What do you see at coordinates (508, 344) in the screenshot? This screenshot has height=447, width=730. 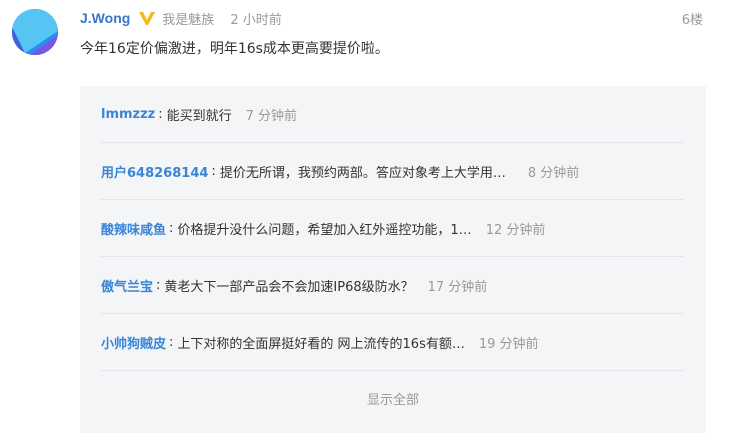 I see `reply-time: 19 分钟前` at bounding box center [508, 344].